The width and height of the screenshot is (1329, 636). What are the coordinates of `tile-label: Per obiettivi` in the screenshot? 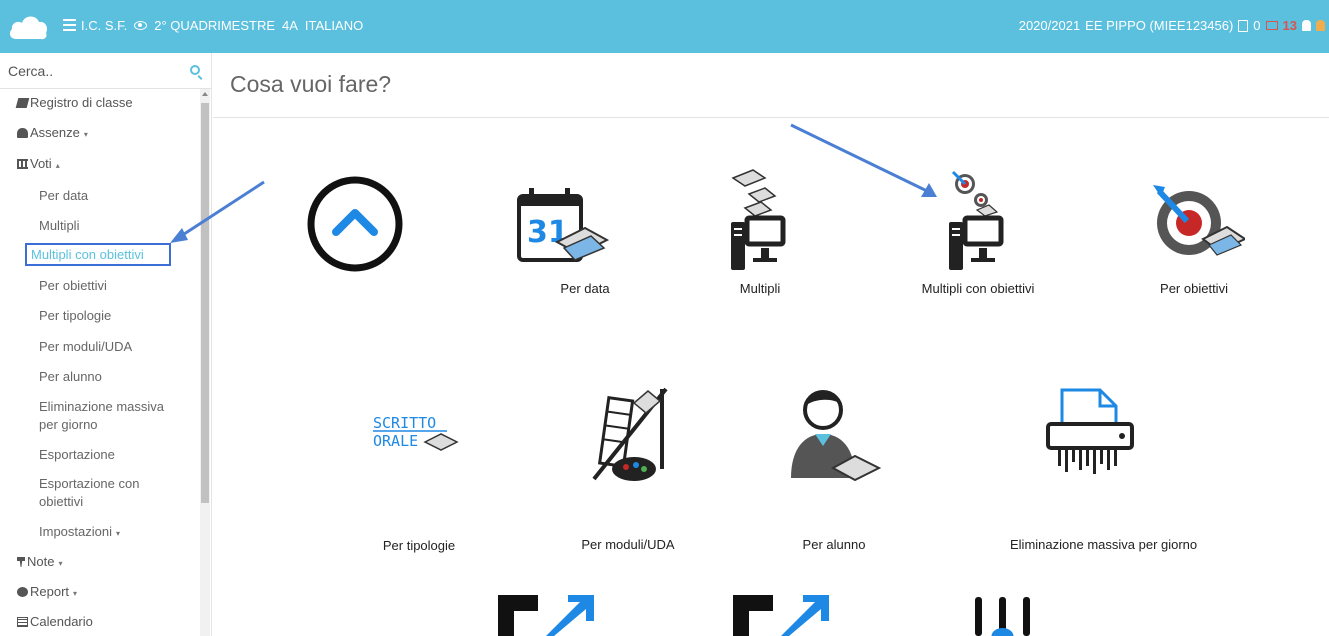 It's located at (1194, 288).